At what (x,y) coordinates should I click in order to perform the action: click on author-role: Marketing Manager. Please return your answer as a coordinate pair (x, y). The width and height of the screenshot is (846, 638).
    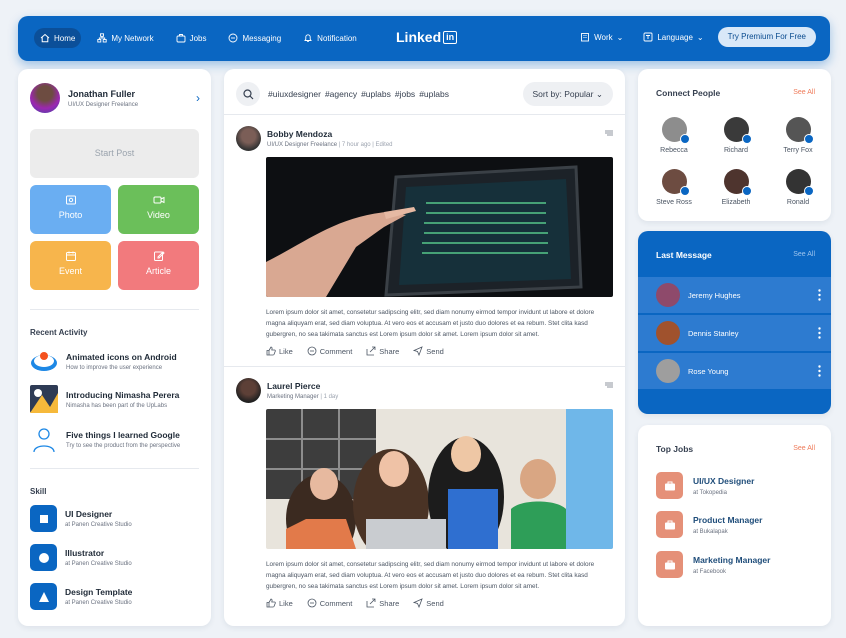
    Looking at the image, I should click on (293, 397).